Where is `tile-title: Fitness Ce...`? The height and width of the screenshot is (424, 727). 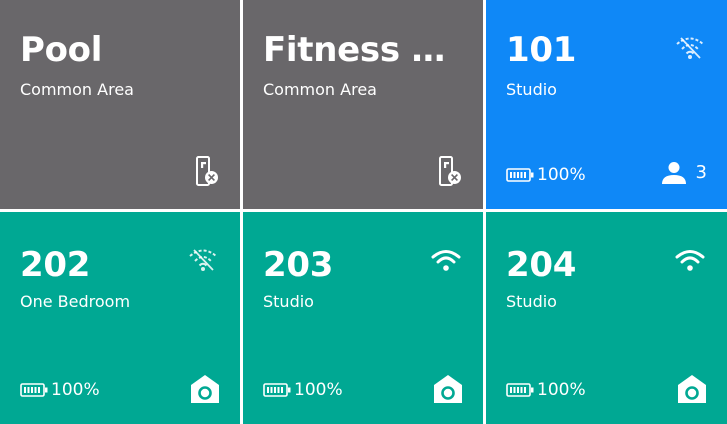 tile-title: Fitness Ce... is located at coordinates (363, 50).